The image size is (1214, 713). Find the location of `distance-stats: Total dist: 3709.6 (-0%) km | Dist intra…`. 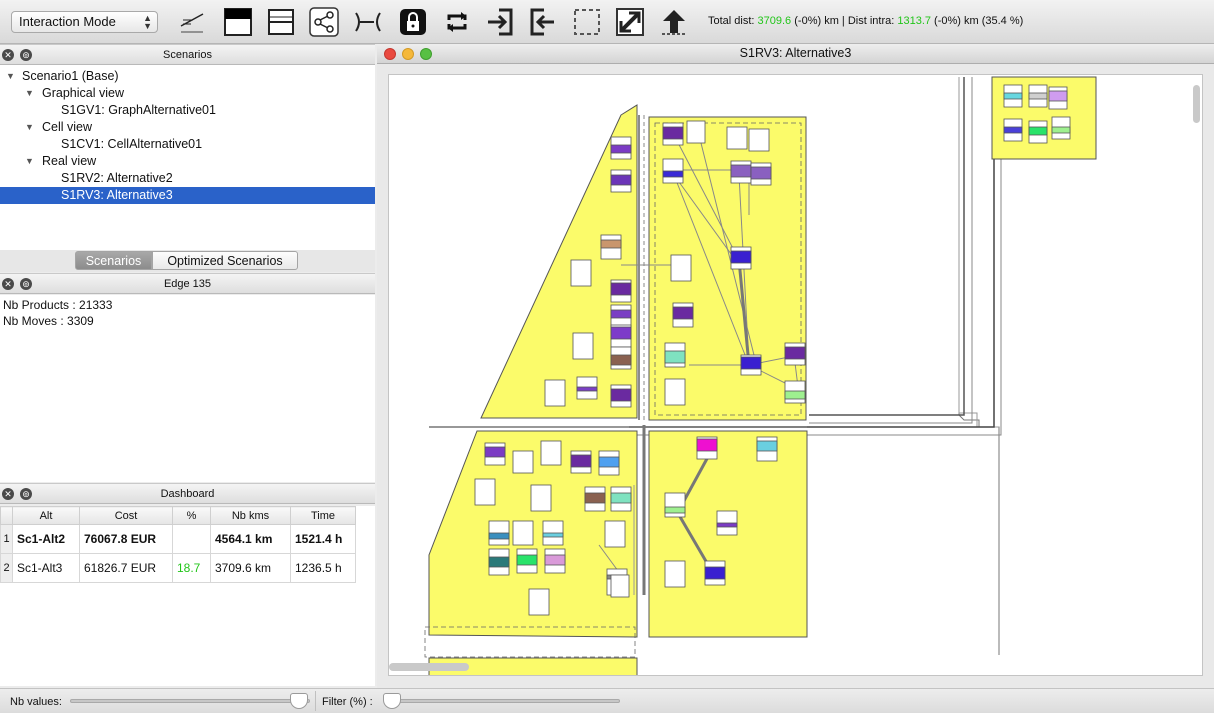

distance-stats: Total dist: 3709.6 (-0%) km | Dist intra… is located at coordinates (866, 21).